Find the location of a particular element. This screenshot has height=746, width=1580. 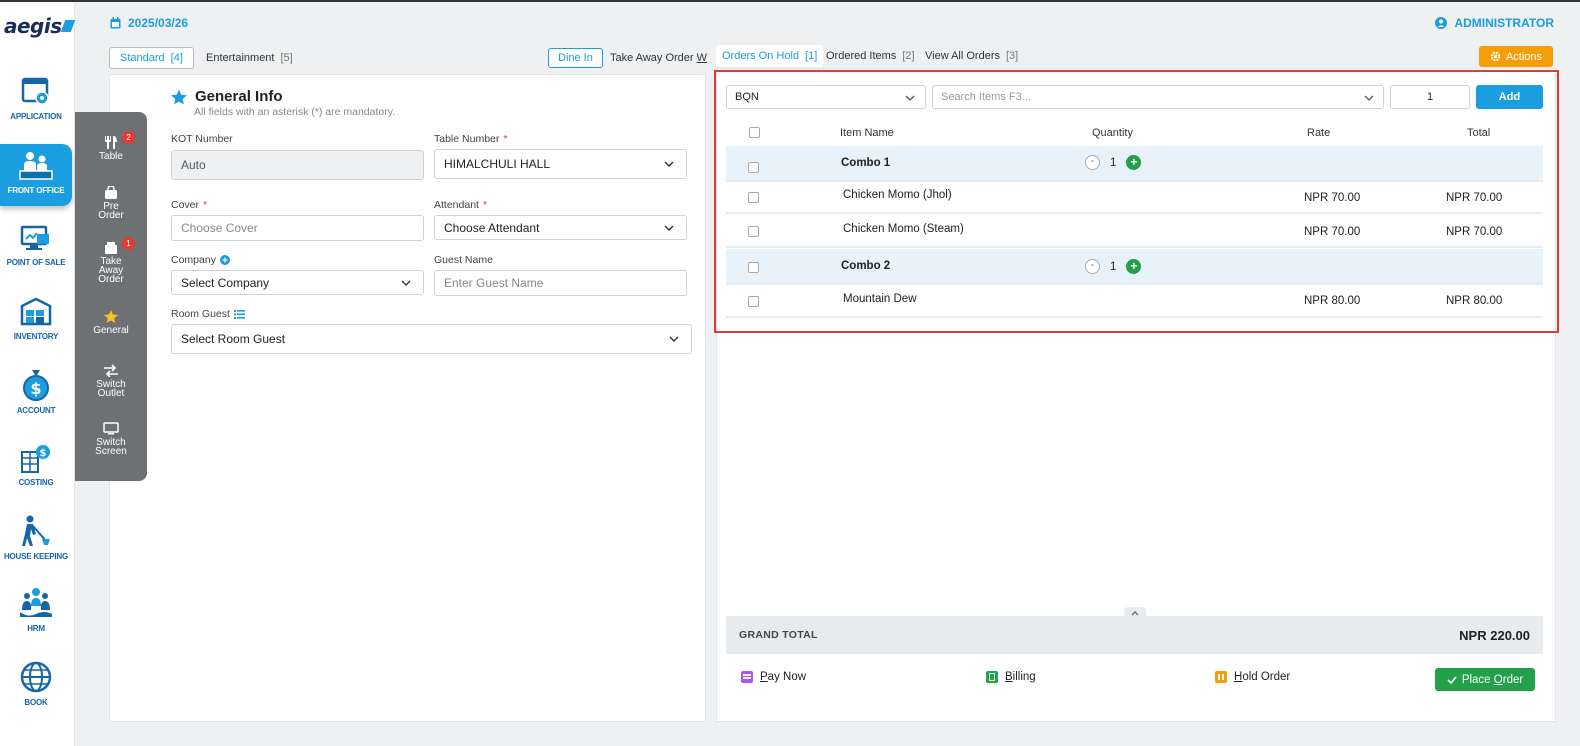

header-total: Total is located at coordinates (1479, 133).